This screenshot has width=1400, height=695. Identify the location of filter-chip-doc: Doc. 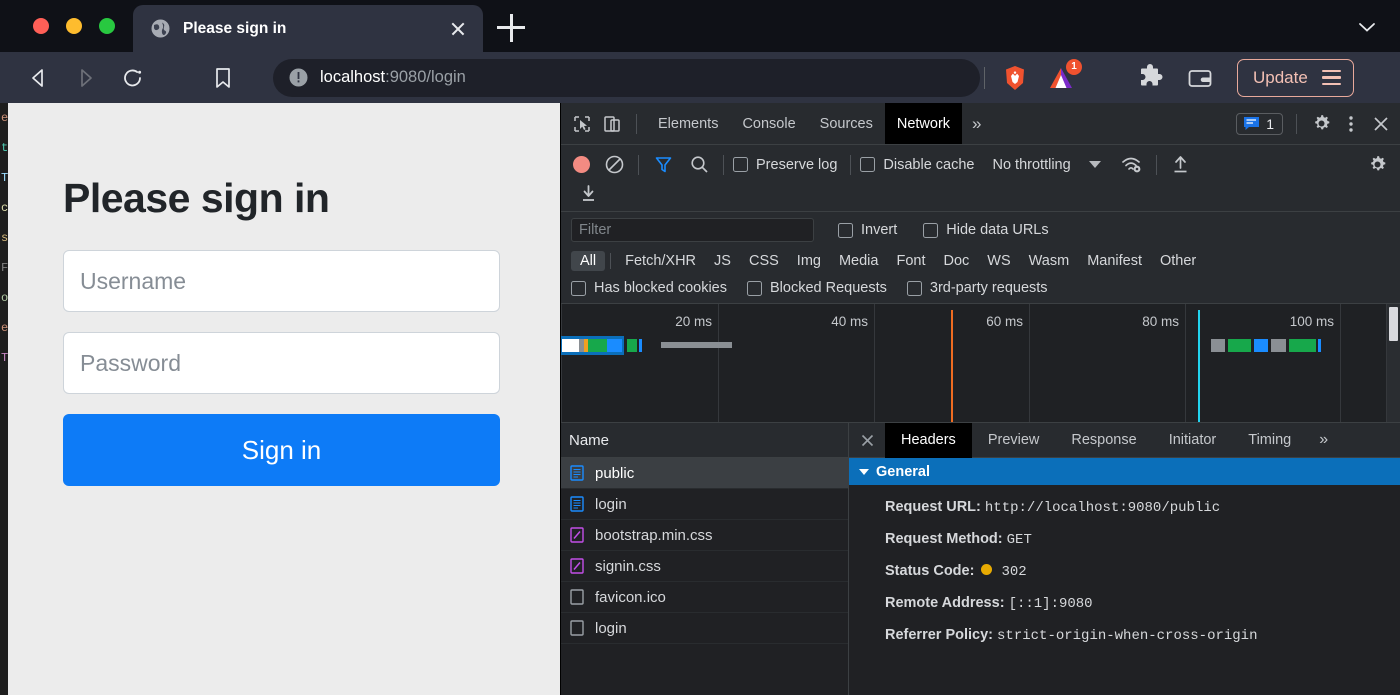
(956, 261).